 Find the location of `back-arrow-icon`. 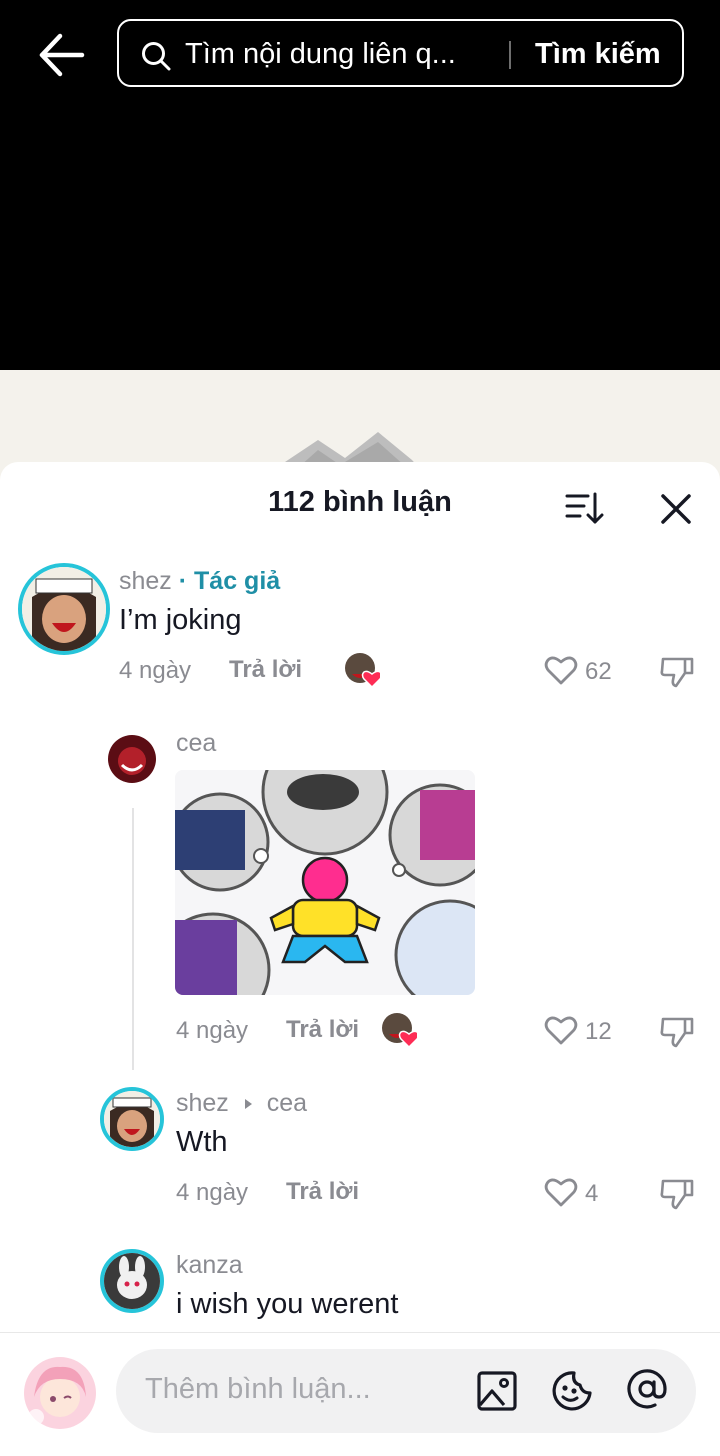

back-arrow-icon is located at coordinates (61, 55).